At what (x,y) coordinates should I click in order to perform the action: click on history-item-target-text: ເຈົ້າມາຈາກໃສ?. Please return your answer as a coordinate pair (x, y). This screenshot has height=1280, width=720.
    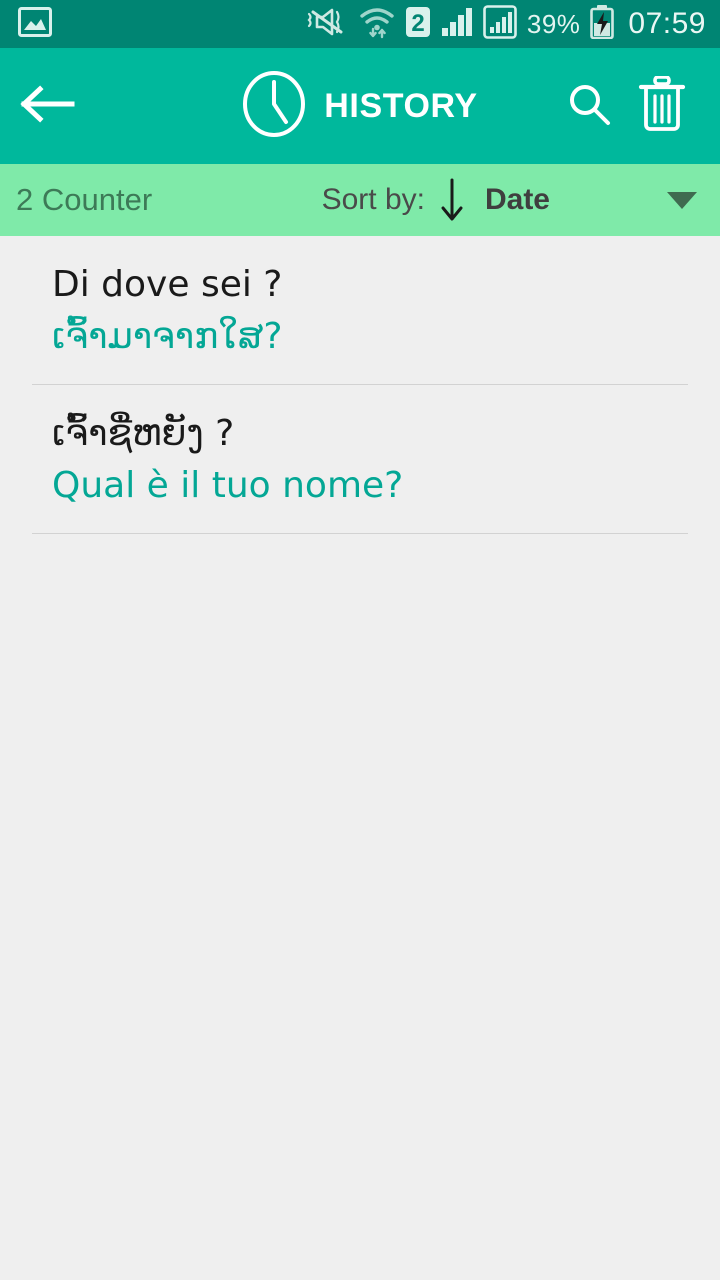
    Looking at the image, I should click on (167, 337).